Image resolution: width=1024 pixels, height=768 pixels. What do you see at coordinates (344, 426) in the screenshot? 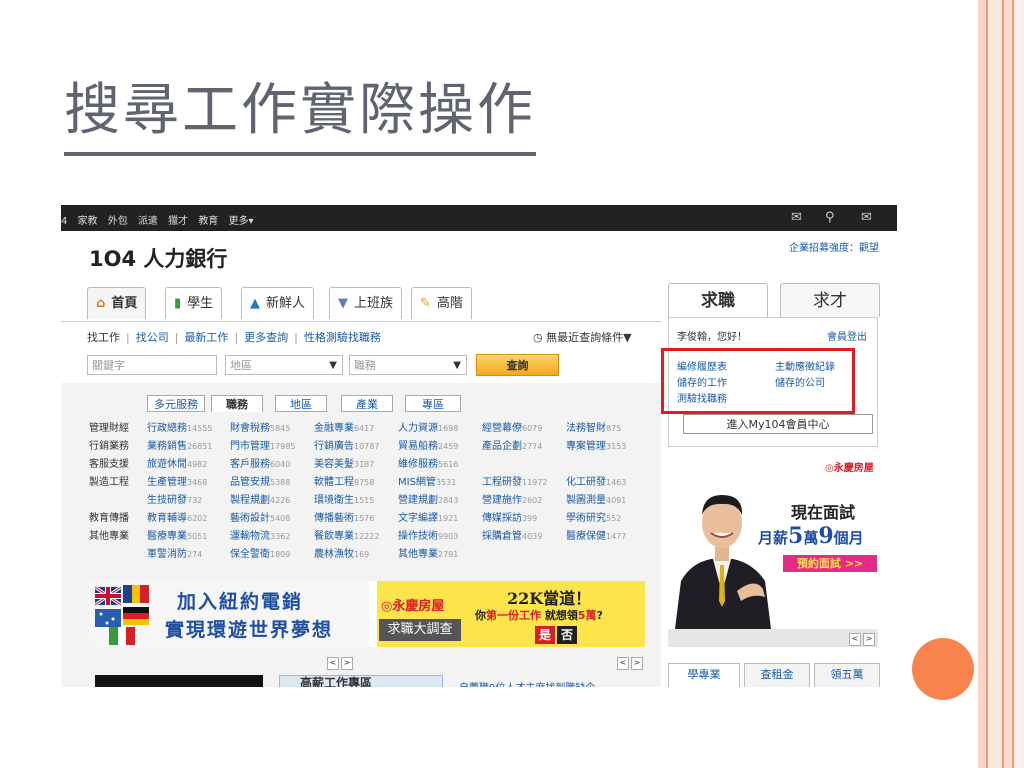
I see `job-category-link: 金融專業6417` at bounding box center [344, 426].